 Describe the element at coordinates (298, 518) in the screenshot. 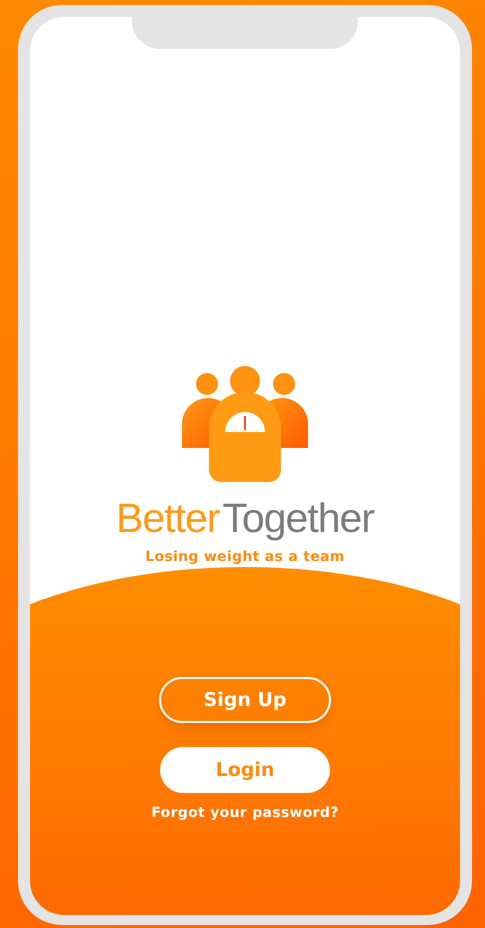

I see `brand-name-text: Together` at that location.